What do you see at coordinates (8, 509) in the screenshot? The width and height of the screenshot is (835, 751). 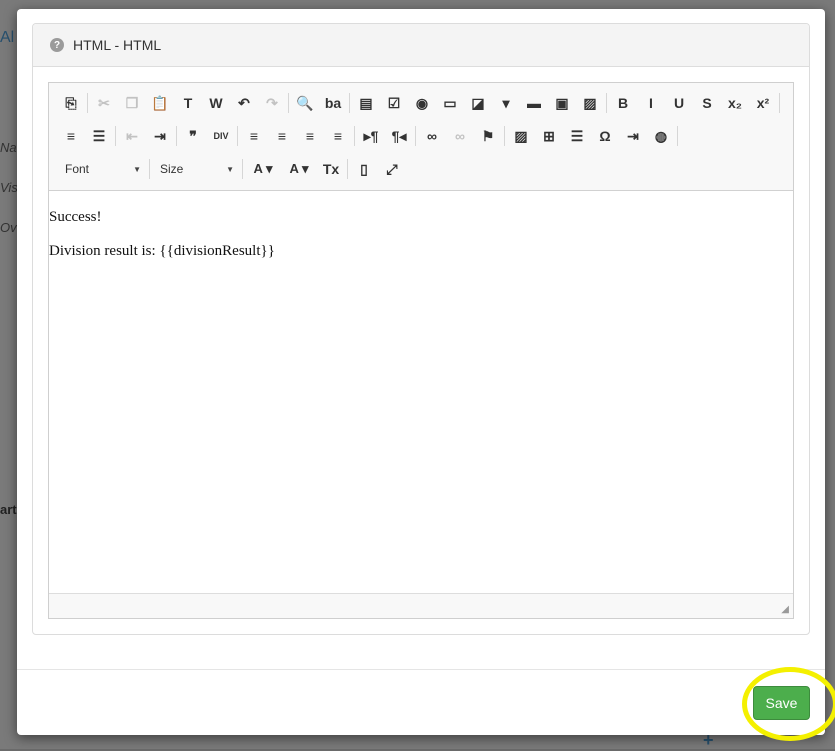 I see `background-fragment: art` at bounding box center [8, 509].